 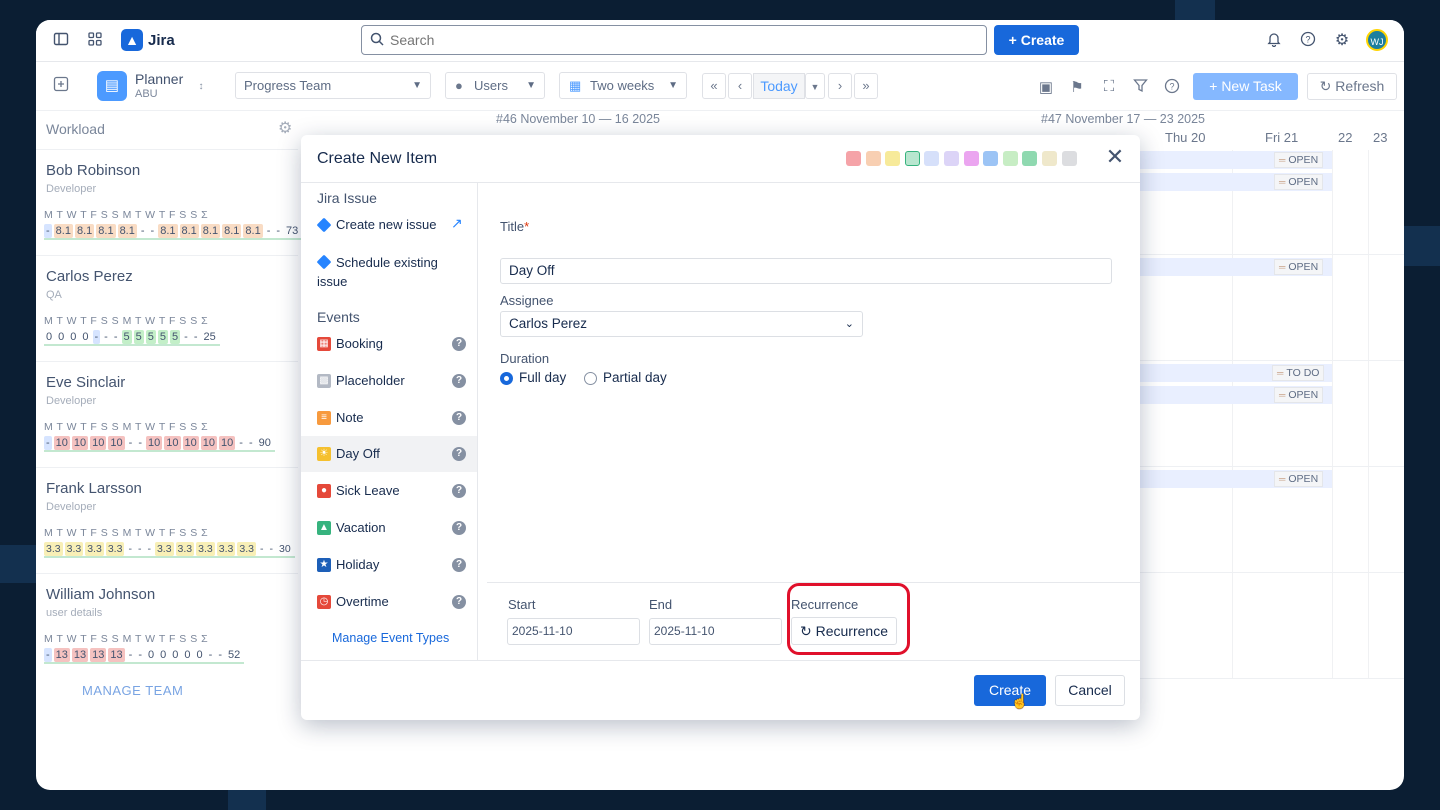 I want to click on assignee-select: Carlos Perez ⌄, so click(x=681, y=324).